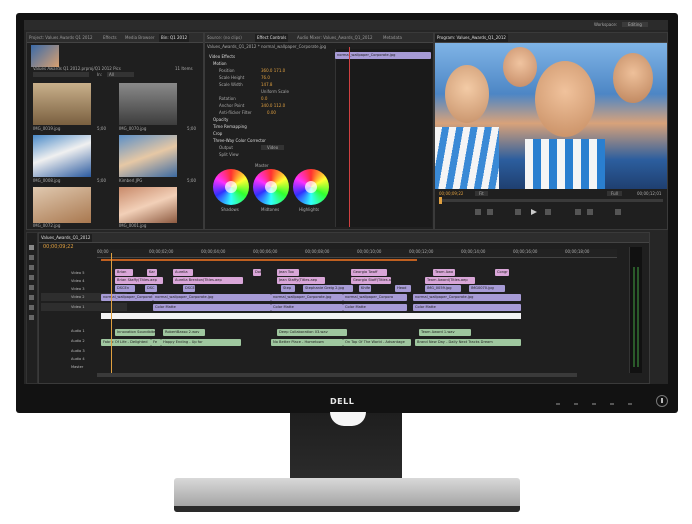  Describe the element at coordinates (220, 63) in the screenshot. I see `effect-row: Motion` at that location.